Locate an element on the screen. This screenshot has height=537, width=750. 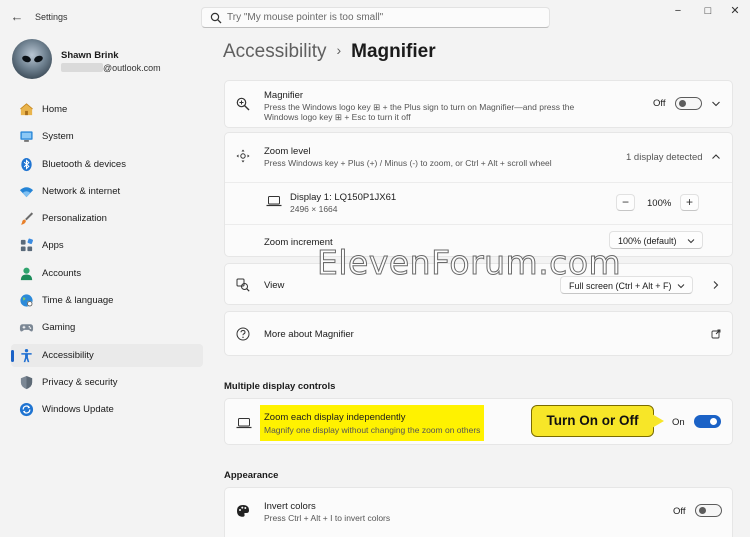
zoom-increment-dropdown: 100% (default) is located at coordinates (656, 240).